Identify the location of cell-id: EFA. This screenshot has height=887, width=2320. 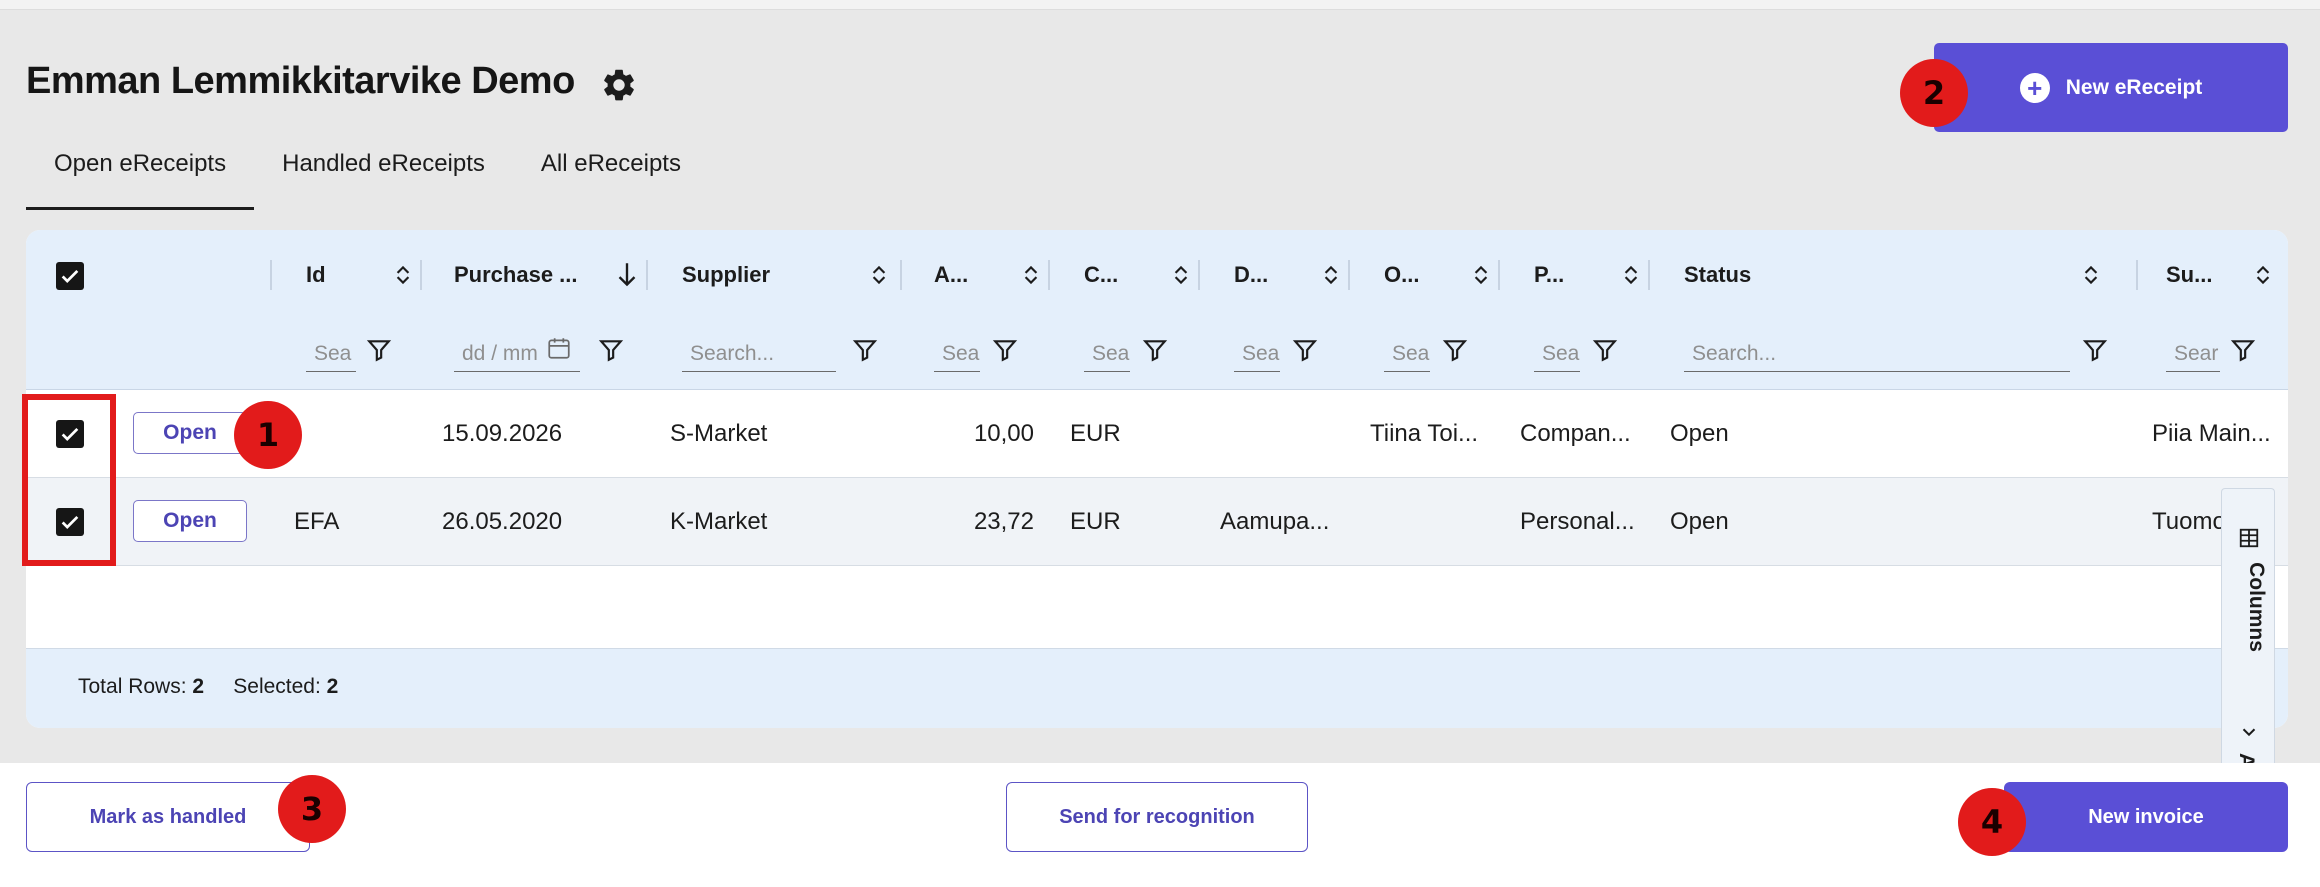
(317, 521).